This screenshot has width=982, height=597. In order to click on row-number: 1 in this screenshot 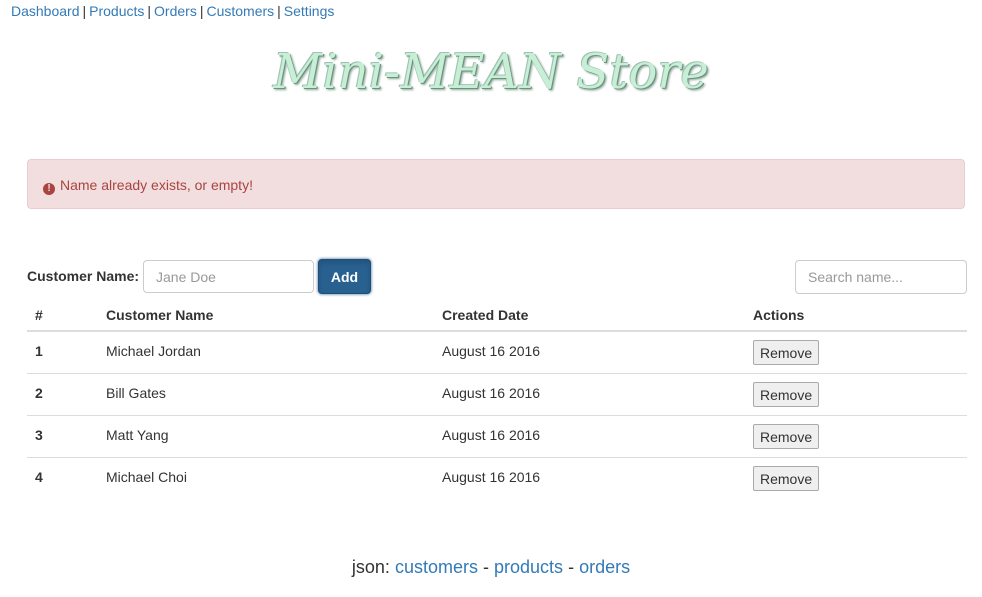, I will do `click(39, 350)`.